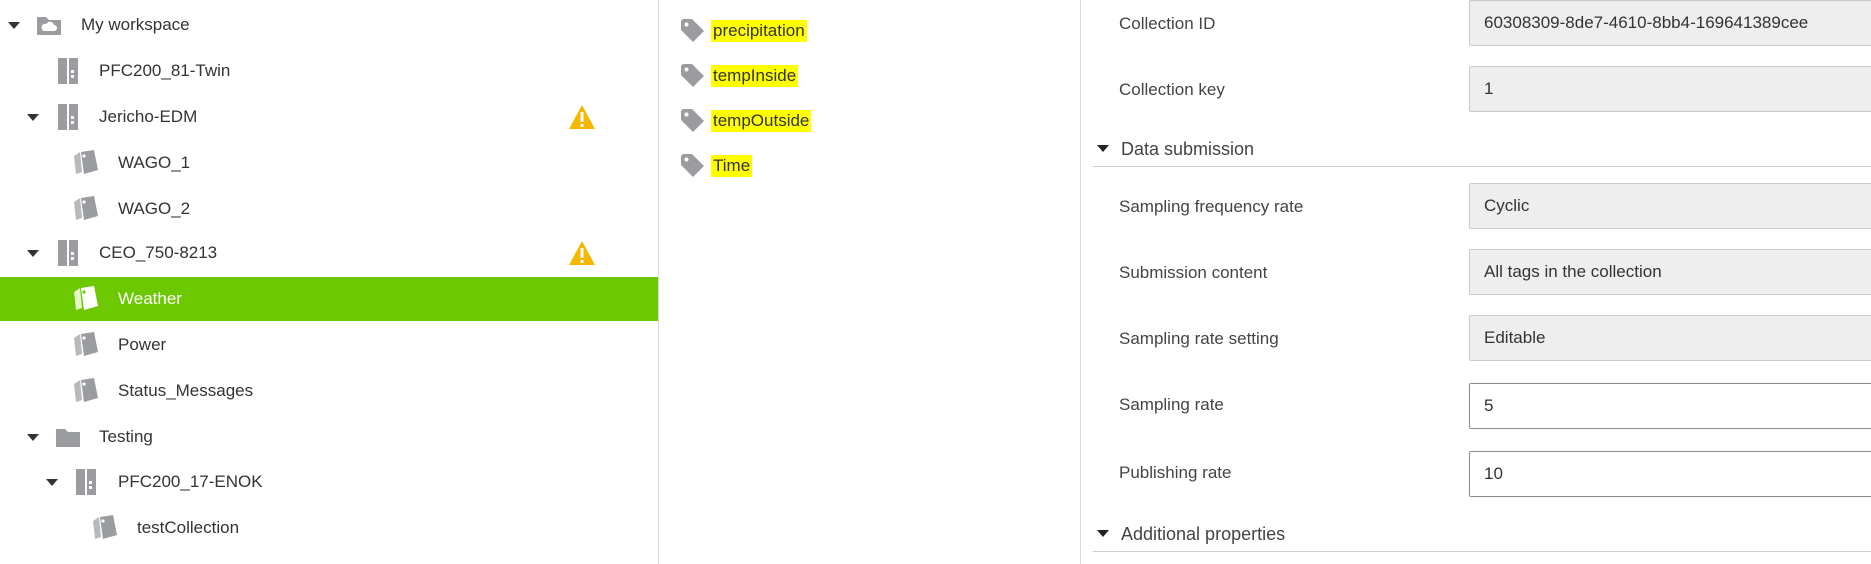 The width and height of the screenshot is (1871, 564). What do you see at coordinates (1172, 89) in the screenshot?
I see `collection-key-label: Collection key` at bounding box center [1172, 89].